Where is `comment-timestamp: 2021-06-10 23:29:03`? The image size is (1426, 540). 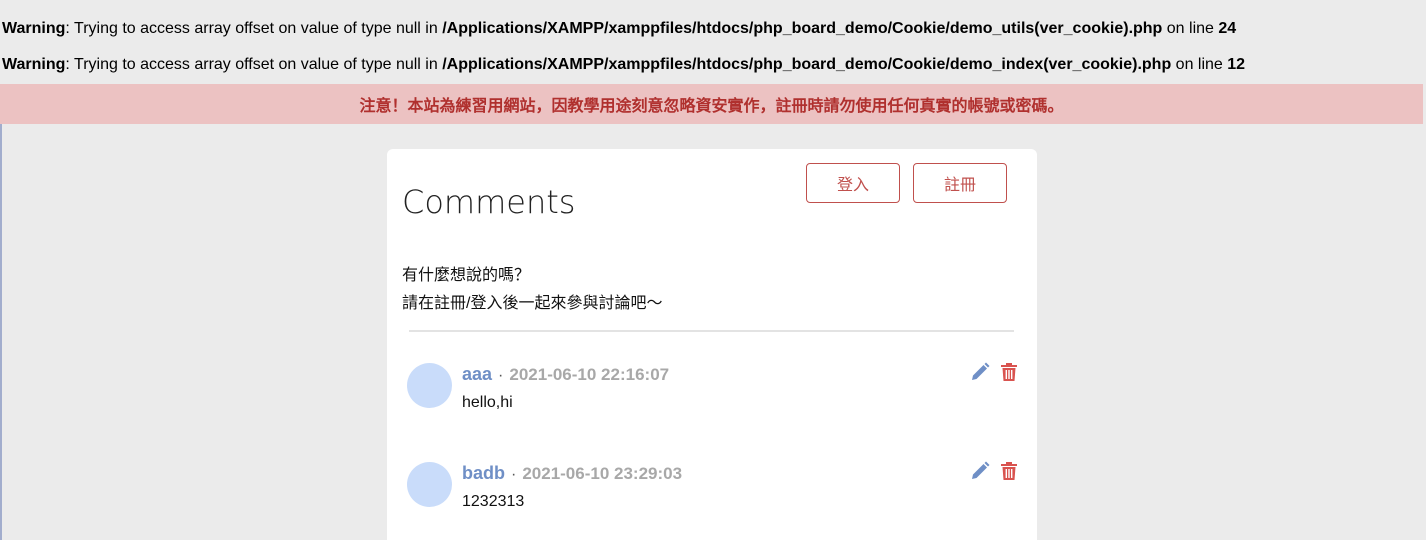 comment-timestamp: 2021-06-10 23:29:03 is located at coordinates (602, 473).